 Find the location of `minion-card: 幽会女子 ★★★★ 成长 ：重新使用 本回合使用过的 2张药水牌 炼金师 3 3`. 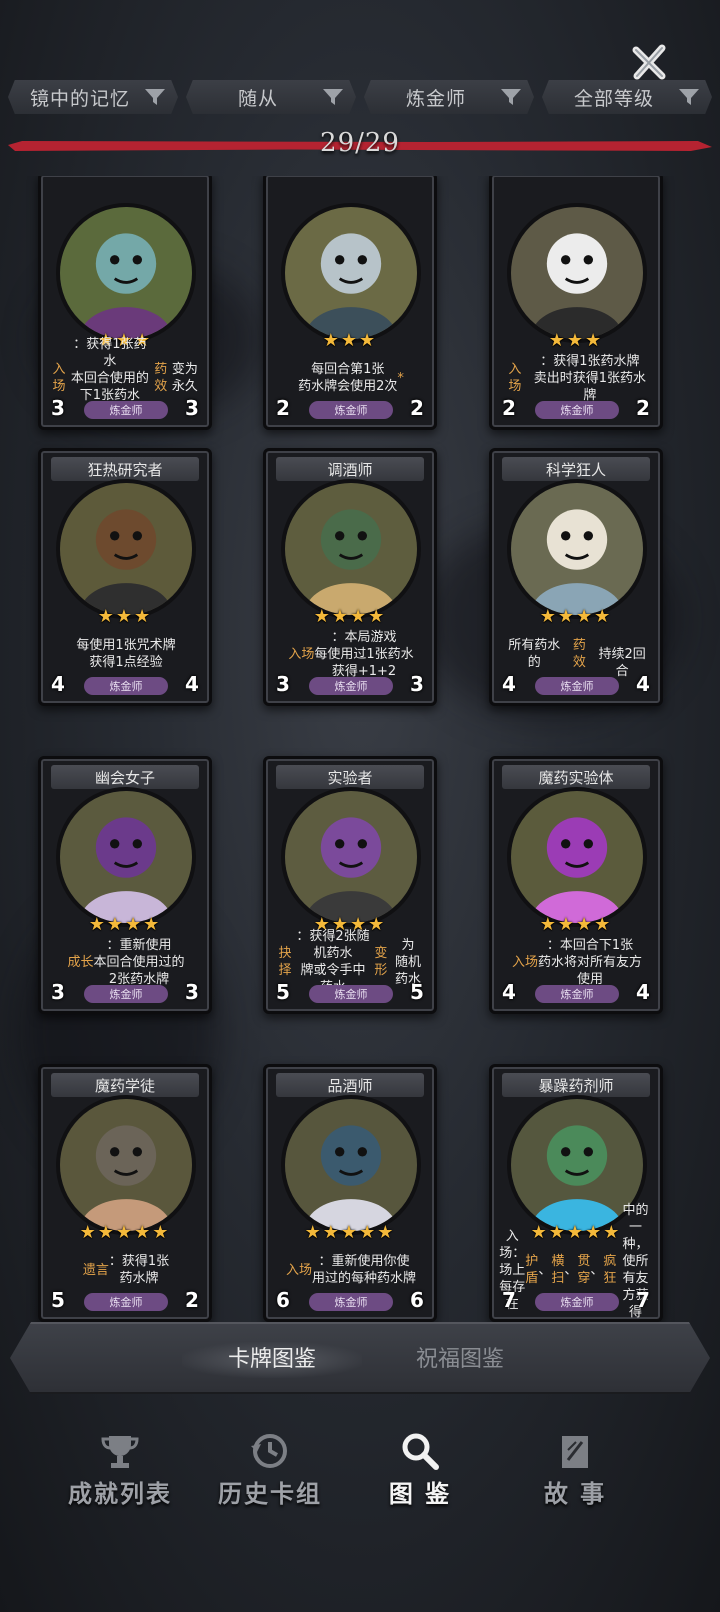

minion-card: 幽会女子 ★★★★ 成长 ：重新使用 本回合使用过的 2张药水牌 炼金师 3 3 is located at coordinates (125, 885).